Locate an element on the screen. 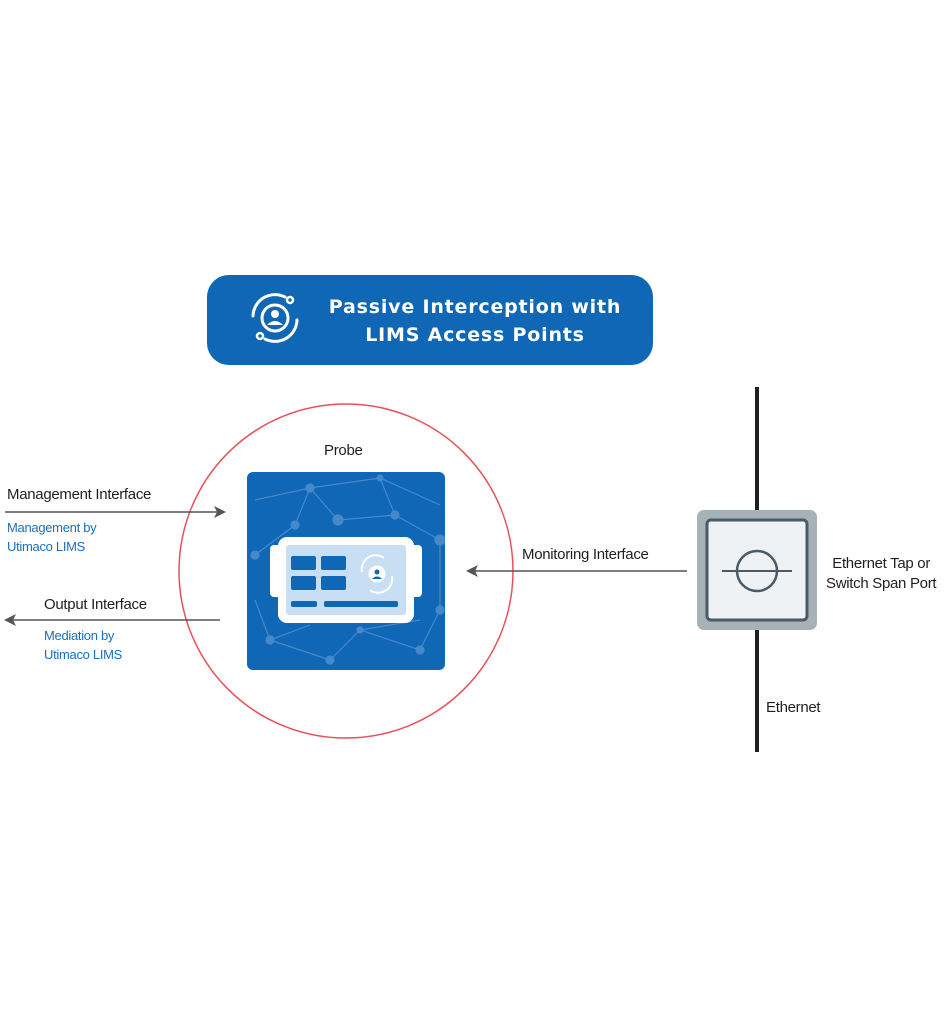  ethernet-label: Ethernet is located at coordinates (793, 707).